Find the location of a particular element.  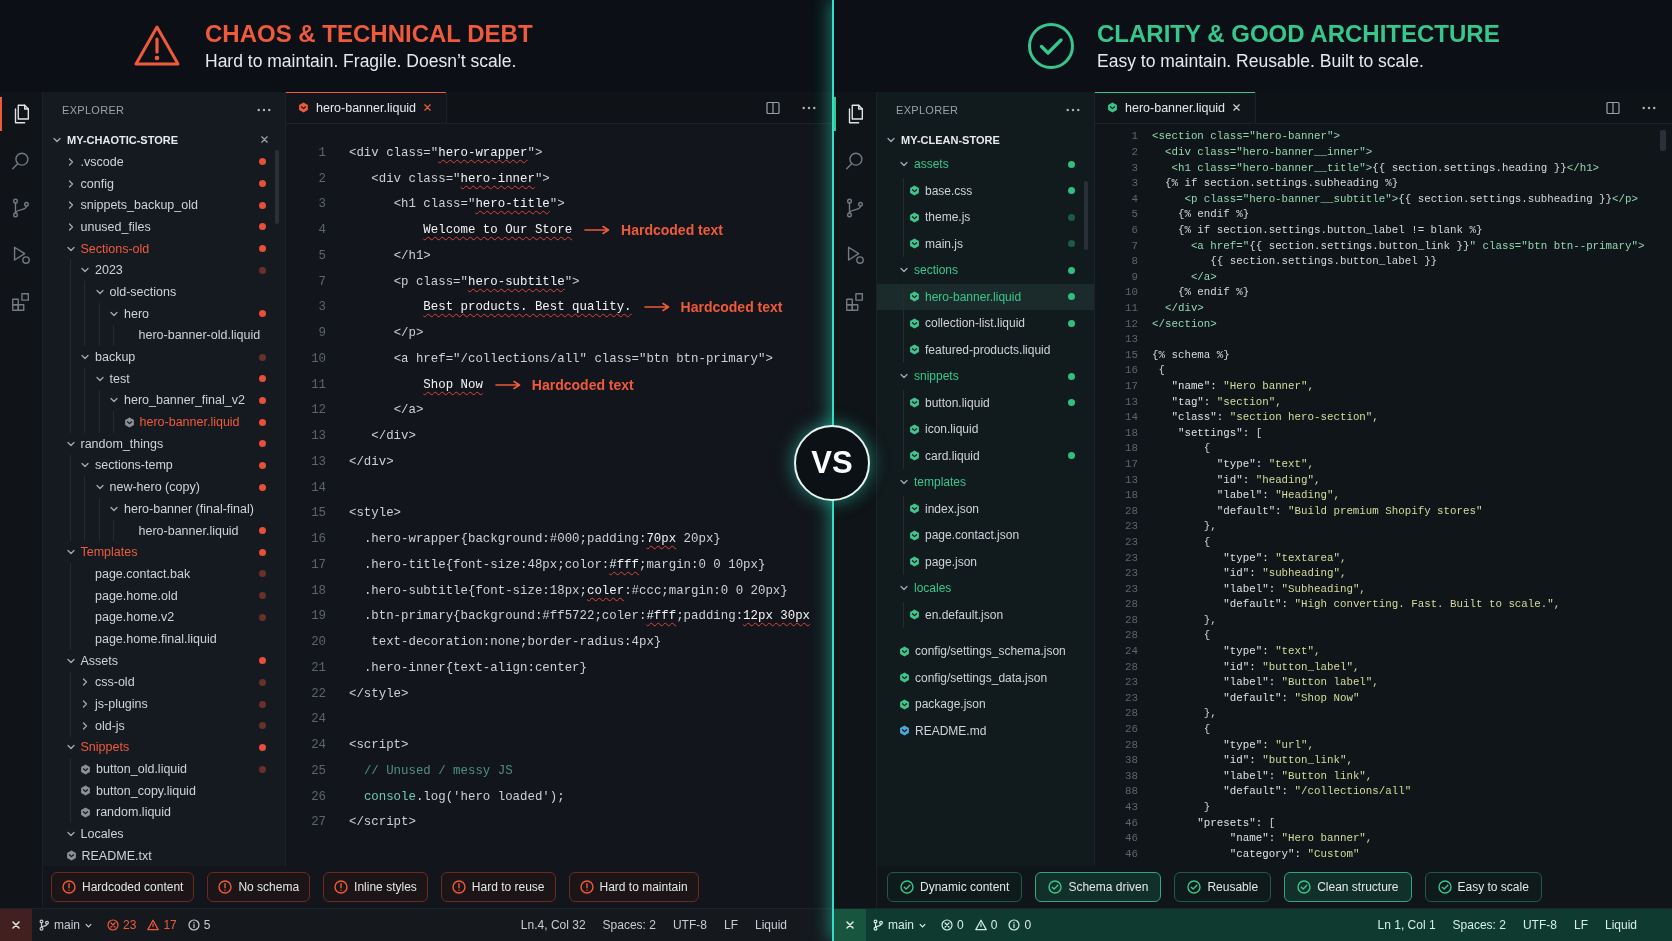

folder-item: old-sections is located at coordinates (164, 292).